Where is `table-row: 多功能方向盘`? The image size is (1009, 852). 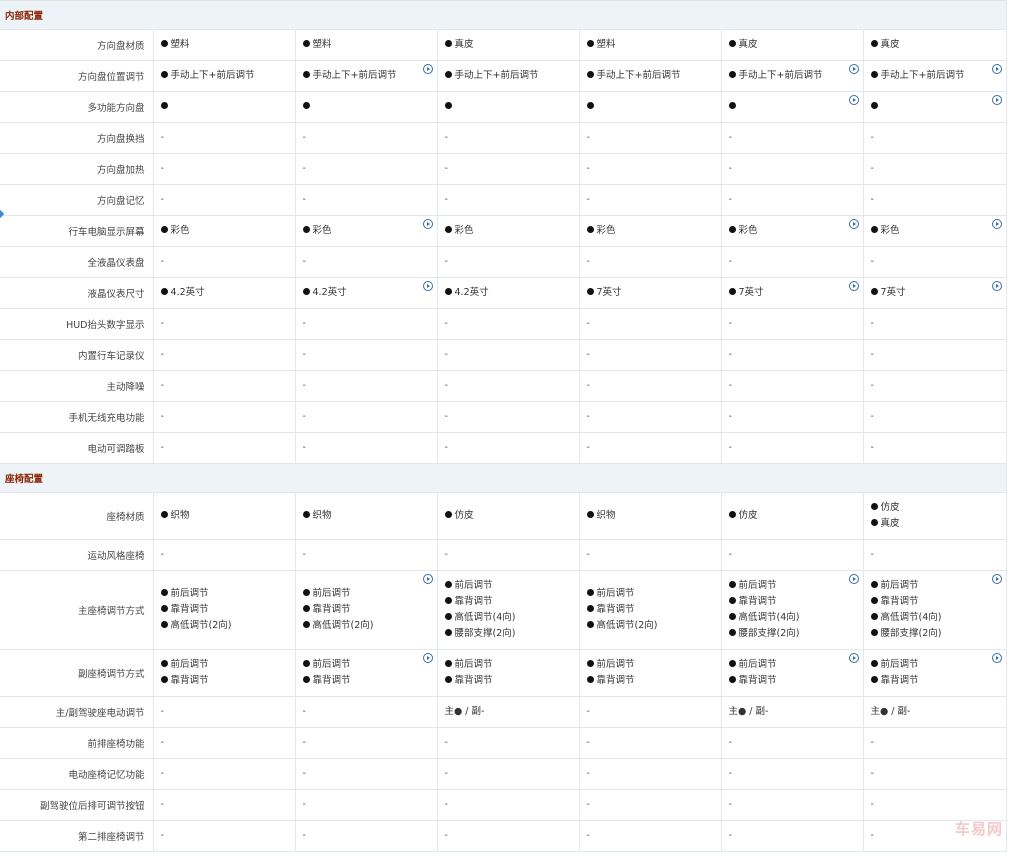
table-row: 多功能方向盘 is located at coordinates (503, 107).